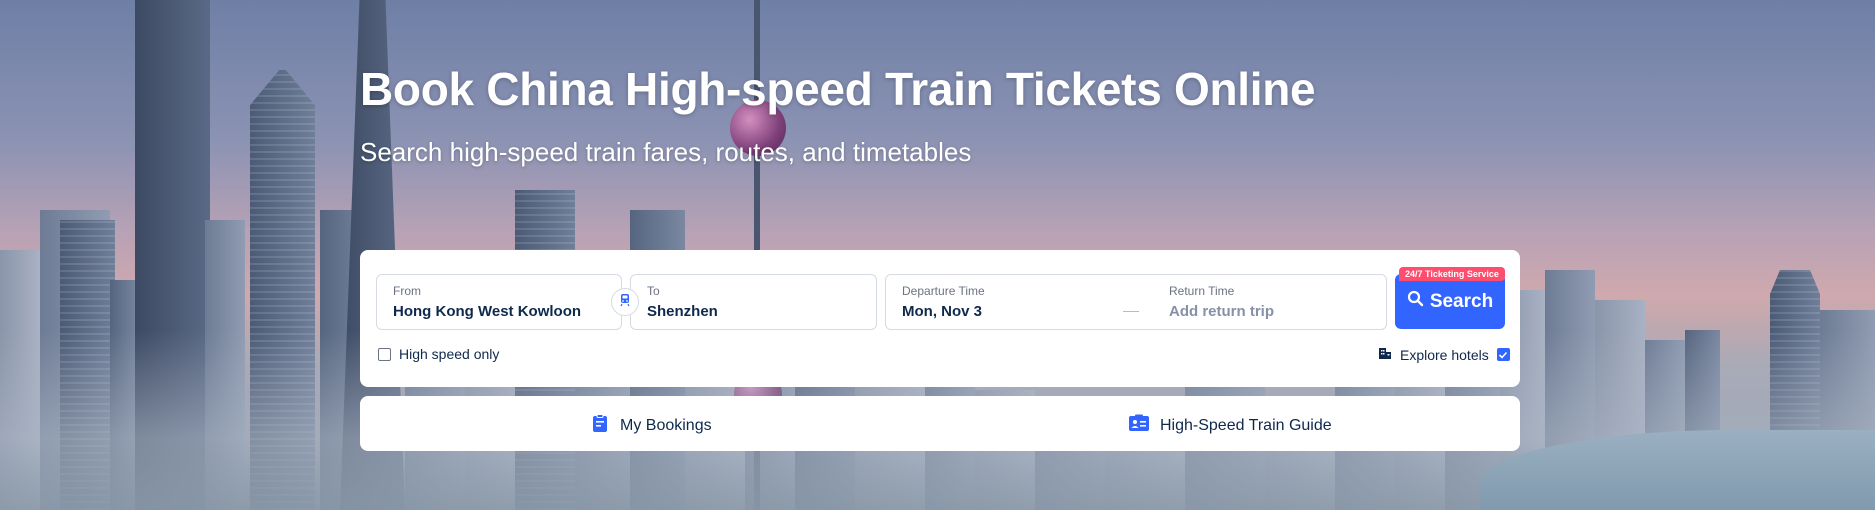 The image size is (1875, 510). What do you see at coordinates (943, 291) in the screenshot?
I see `departure-label: Departure Time` at bounding box center [943, 291].